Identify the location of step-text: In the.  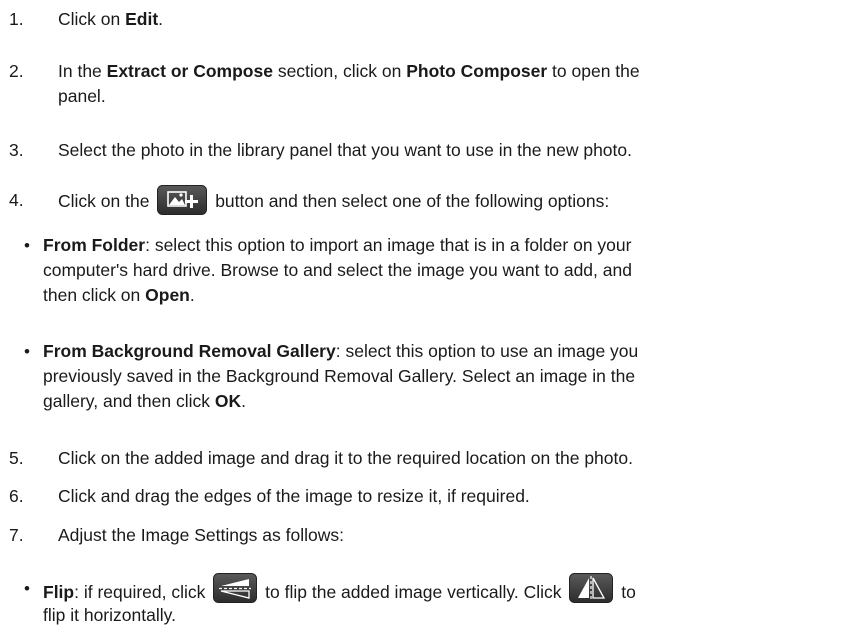
(82, 71).